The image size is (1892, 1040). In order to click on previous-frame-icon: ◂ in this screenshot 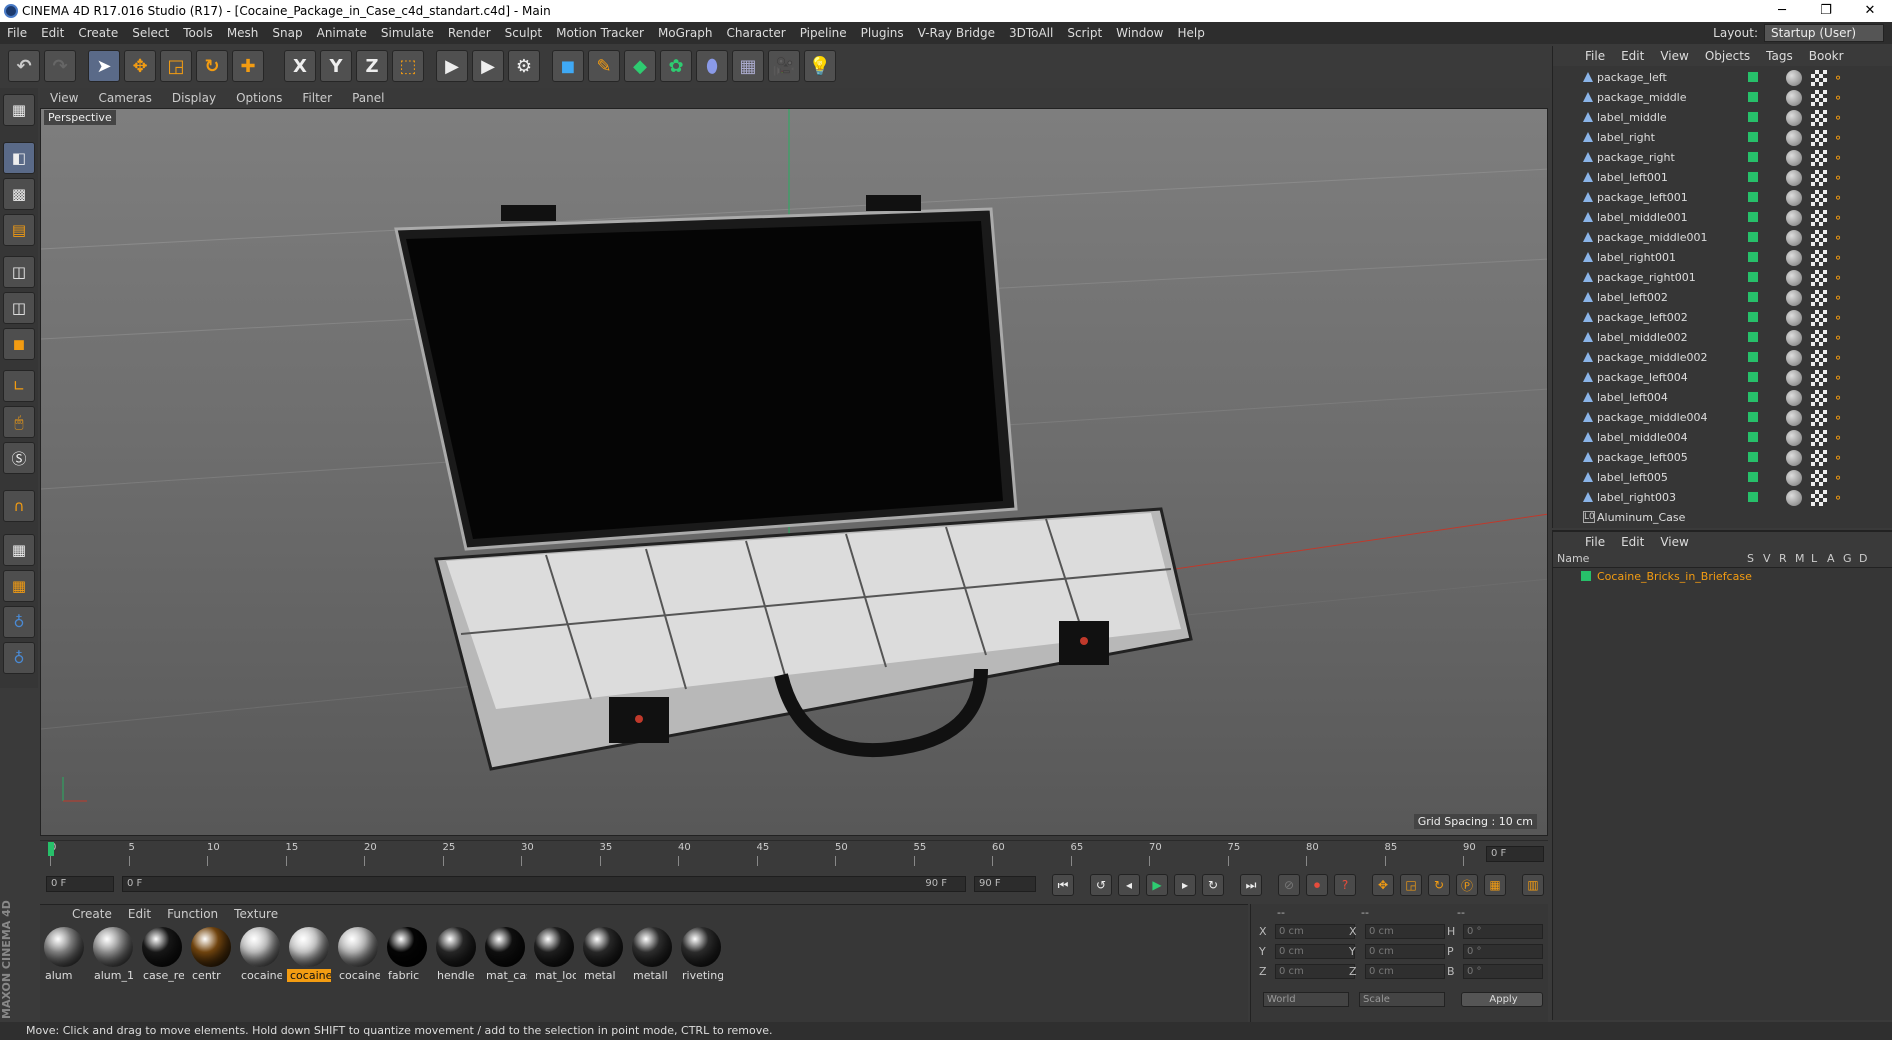, I will do `click(1129, 885)`.